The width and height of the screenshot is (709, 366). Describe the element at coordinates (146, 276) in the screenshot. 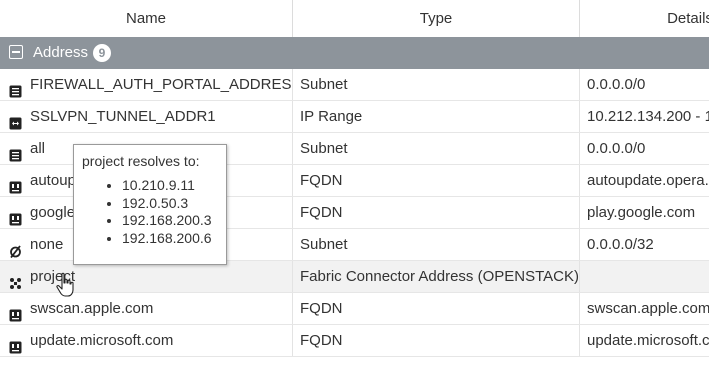

I see `name-cell: project` at that location.